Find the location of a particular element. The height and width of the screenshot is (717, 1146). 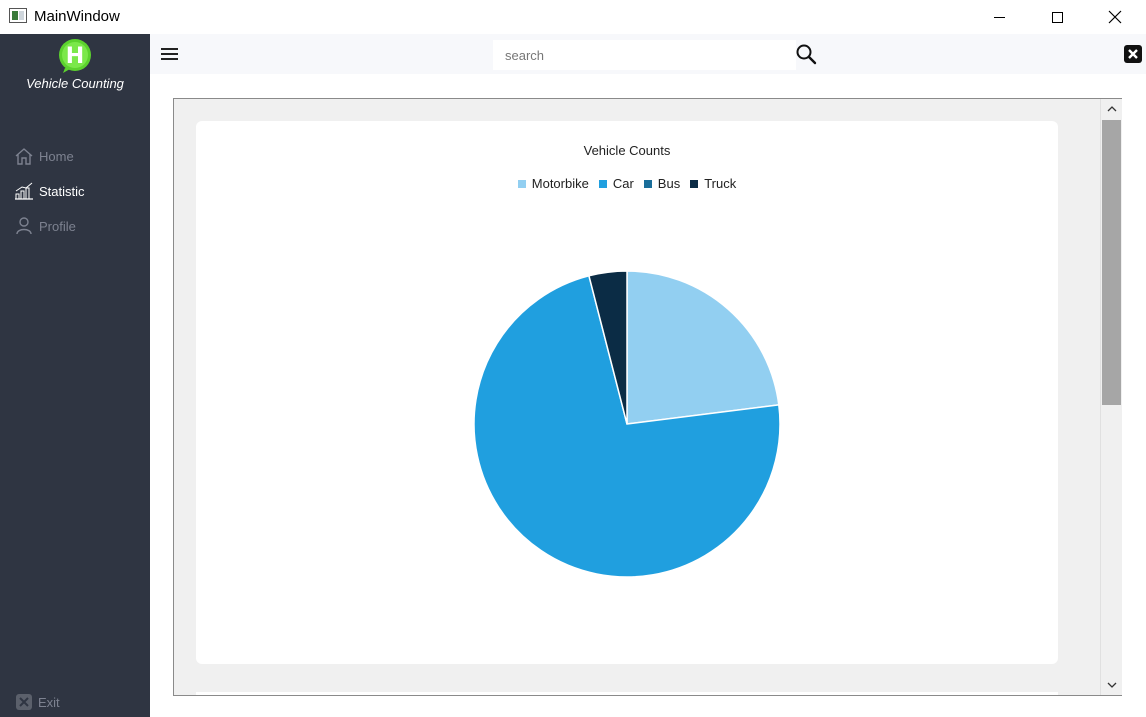

close-window-button is located at coordinates (1115, 17).